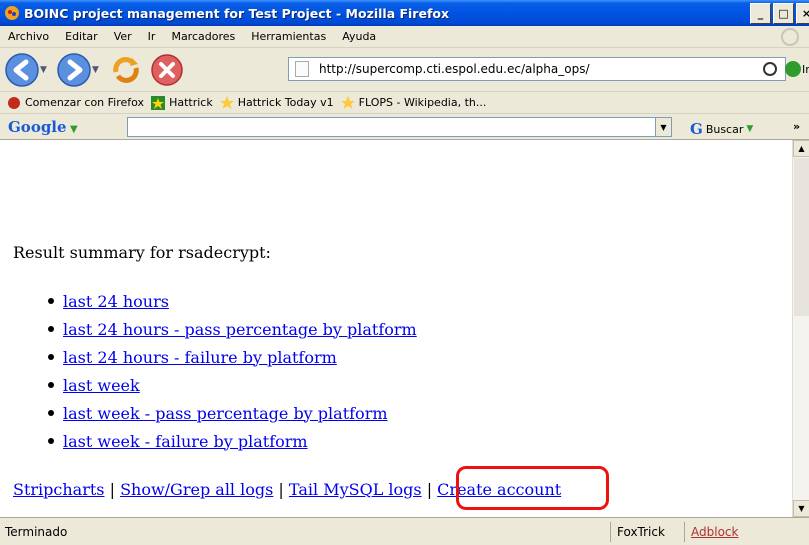 This screenshot has height=545, width=809. Describe the element at coordinates (232, 301) in the screenshot. I see `list-item: last 24 hours` at that location.